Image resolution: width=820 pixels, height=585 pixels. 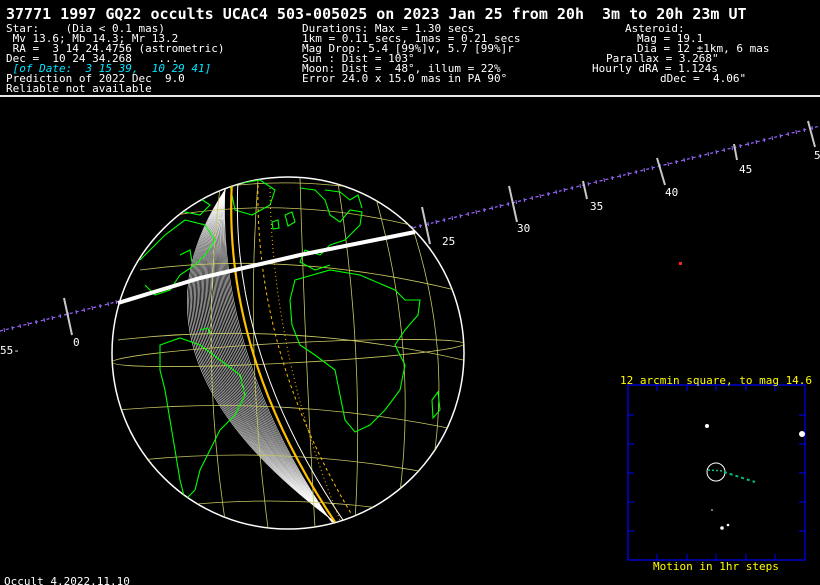 I want to click on track-label-35: 35, so click(x=596, y=206).